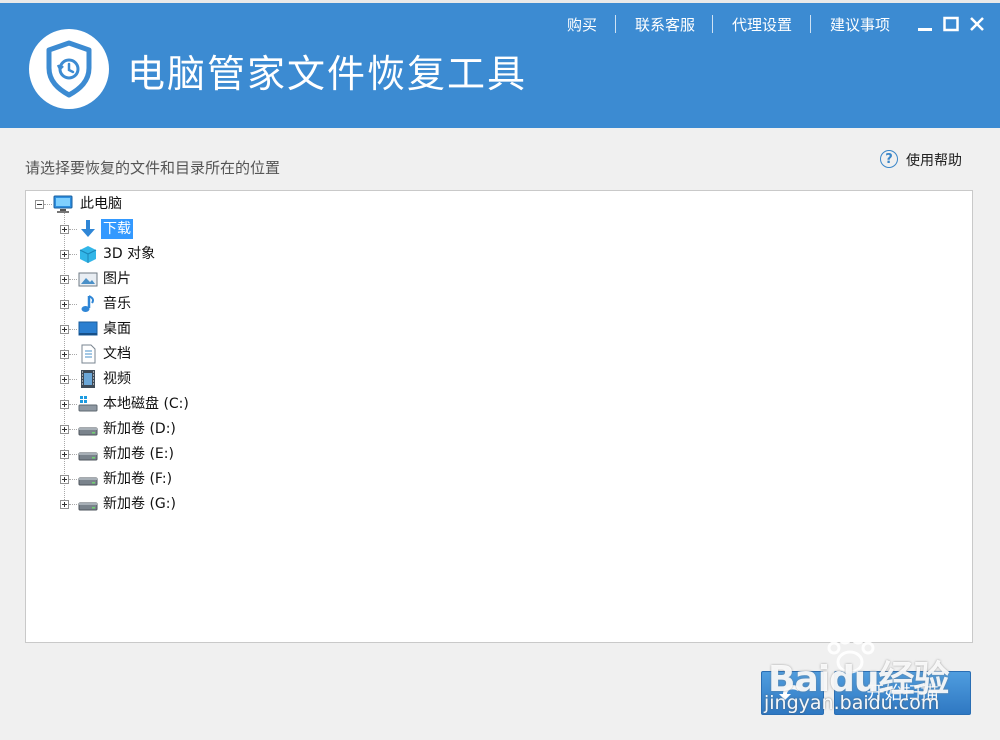 This screenshot has height=740, width=1000. I want to click on desktop-icon, so click(88, 329).